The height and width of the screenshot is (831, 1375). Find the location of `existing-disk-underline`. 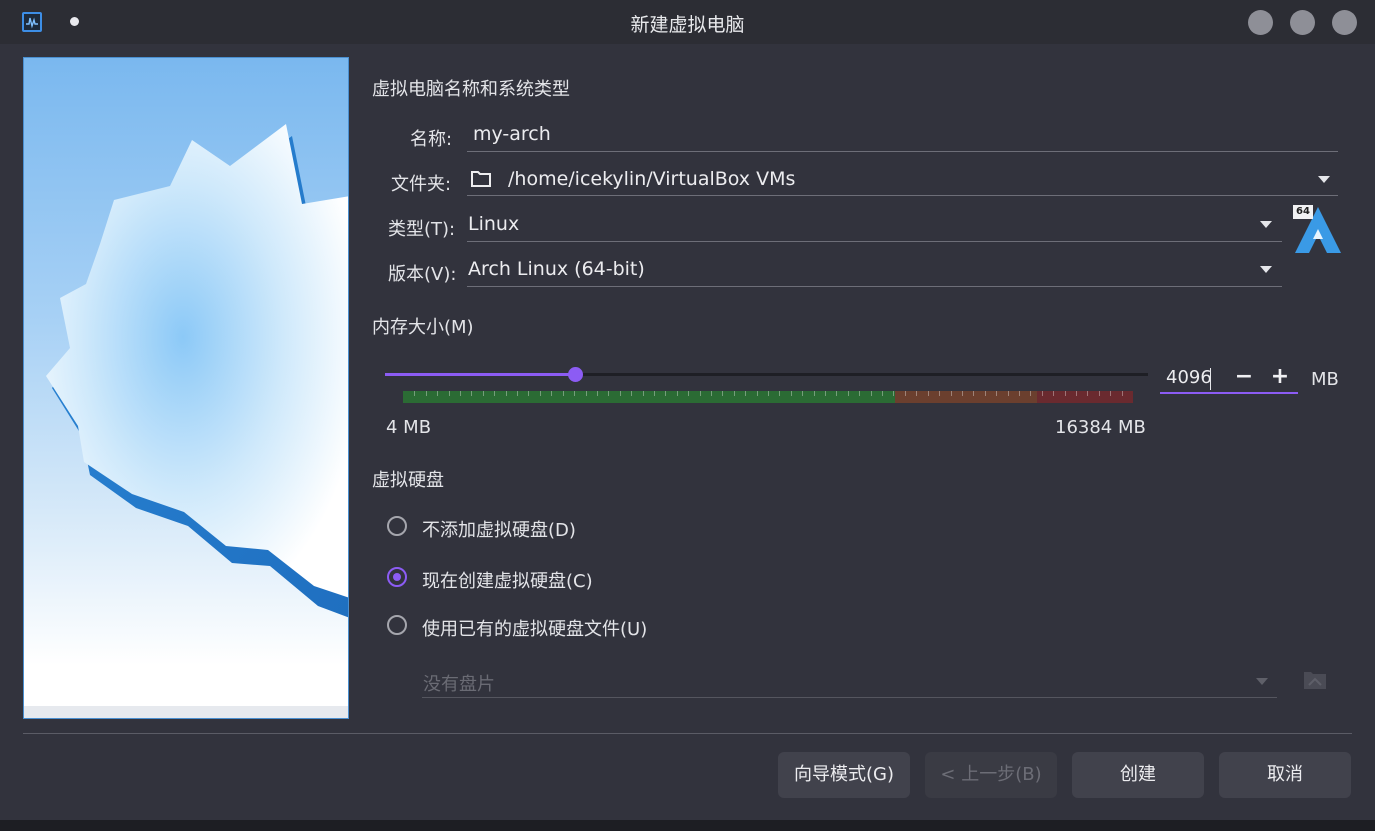

existing-disk-underline is located at coordinates (849, 697).